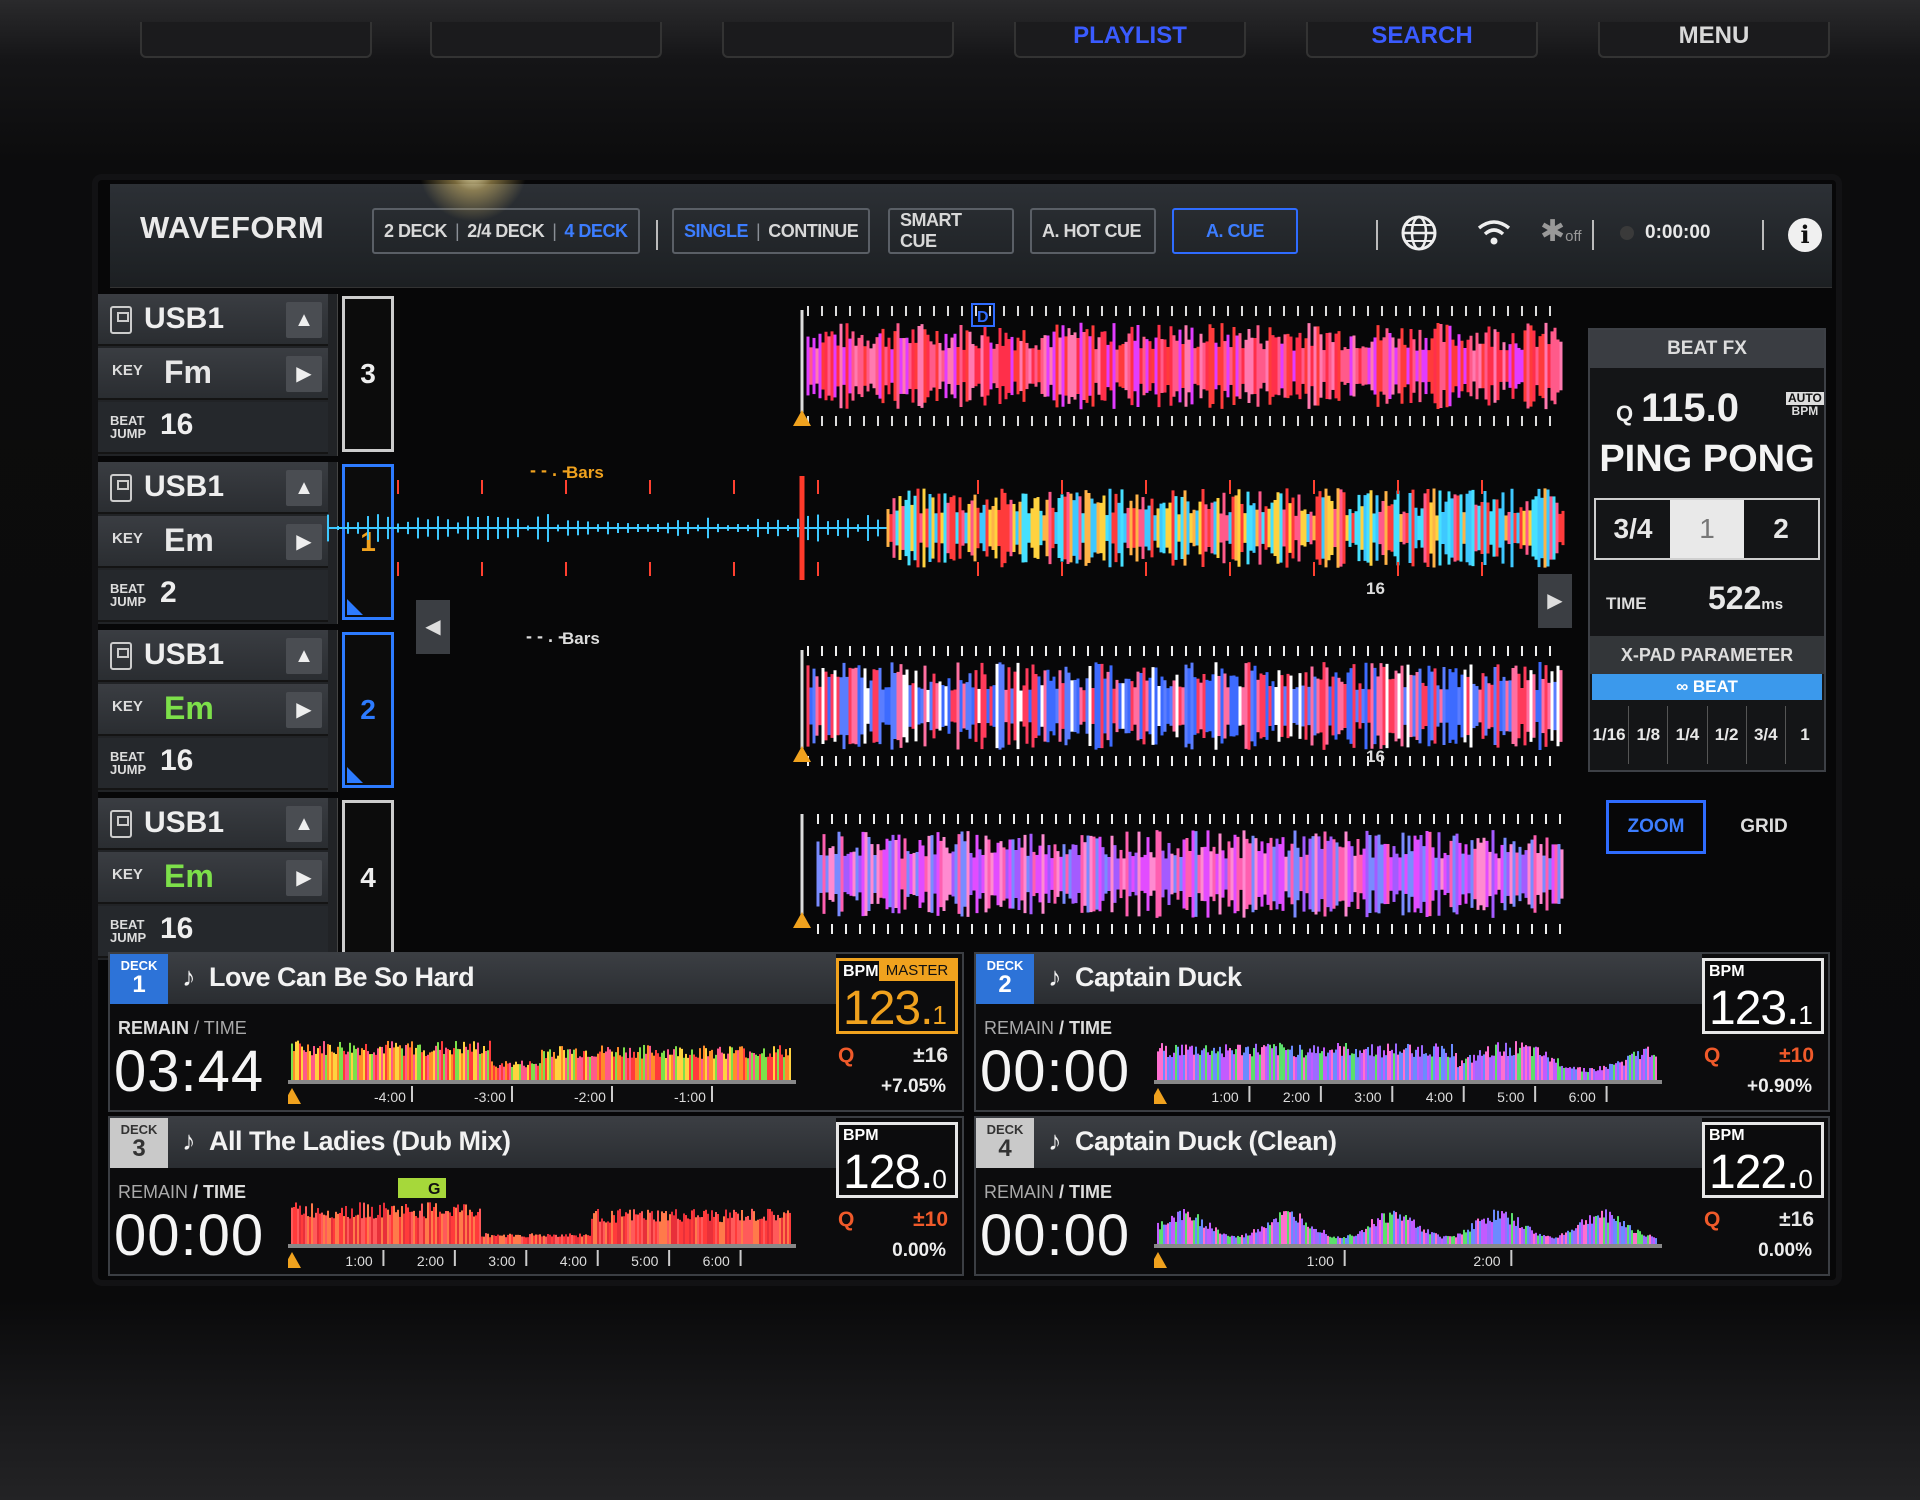 The image size is (1920, 1500). I want to click on track-title: ♪ Captain Duck, so click(1145, 977).